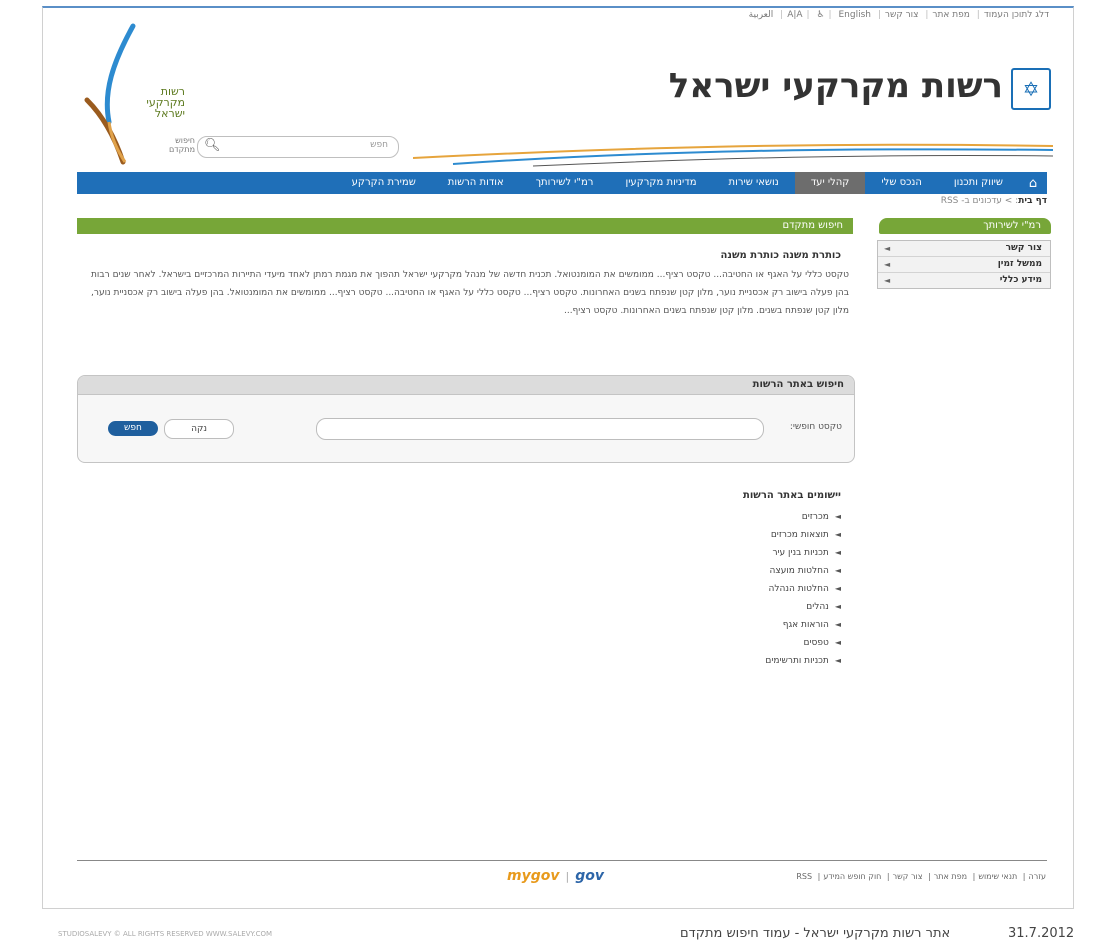 This screenshot has width=1104, height=946. I want to click on footer-link-foi: חוק חופש המידע, so click(852, 876).